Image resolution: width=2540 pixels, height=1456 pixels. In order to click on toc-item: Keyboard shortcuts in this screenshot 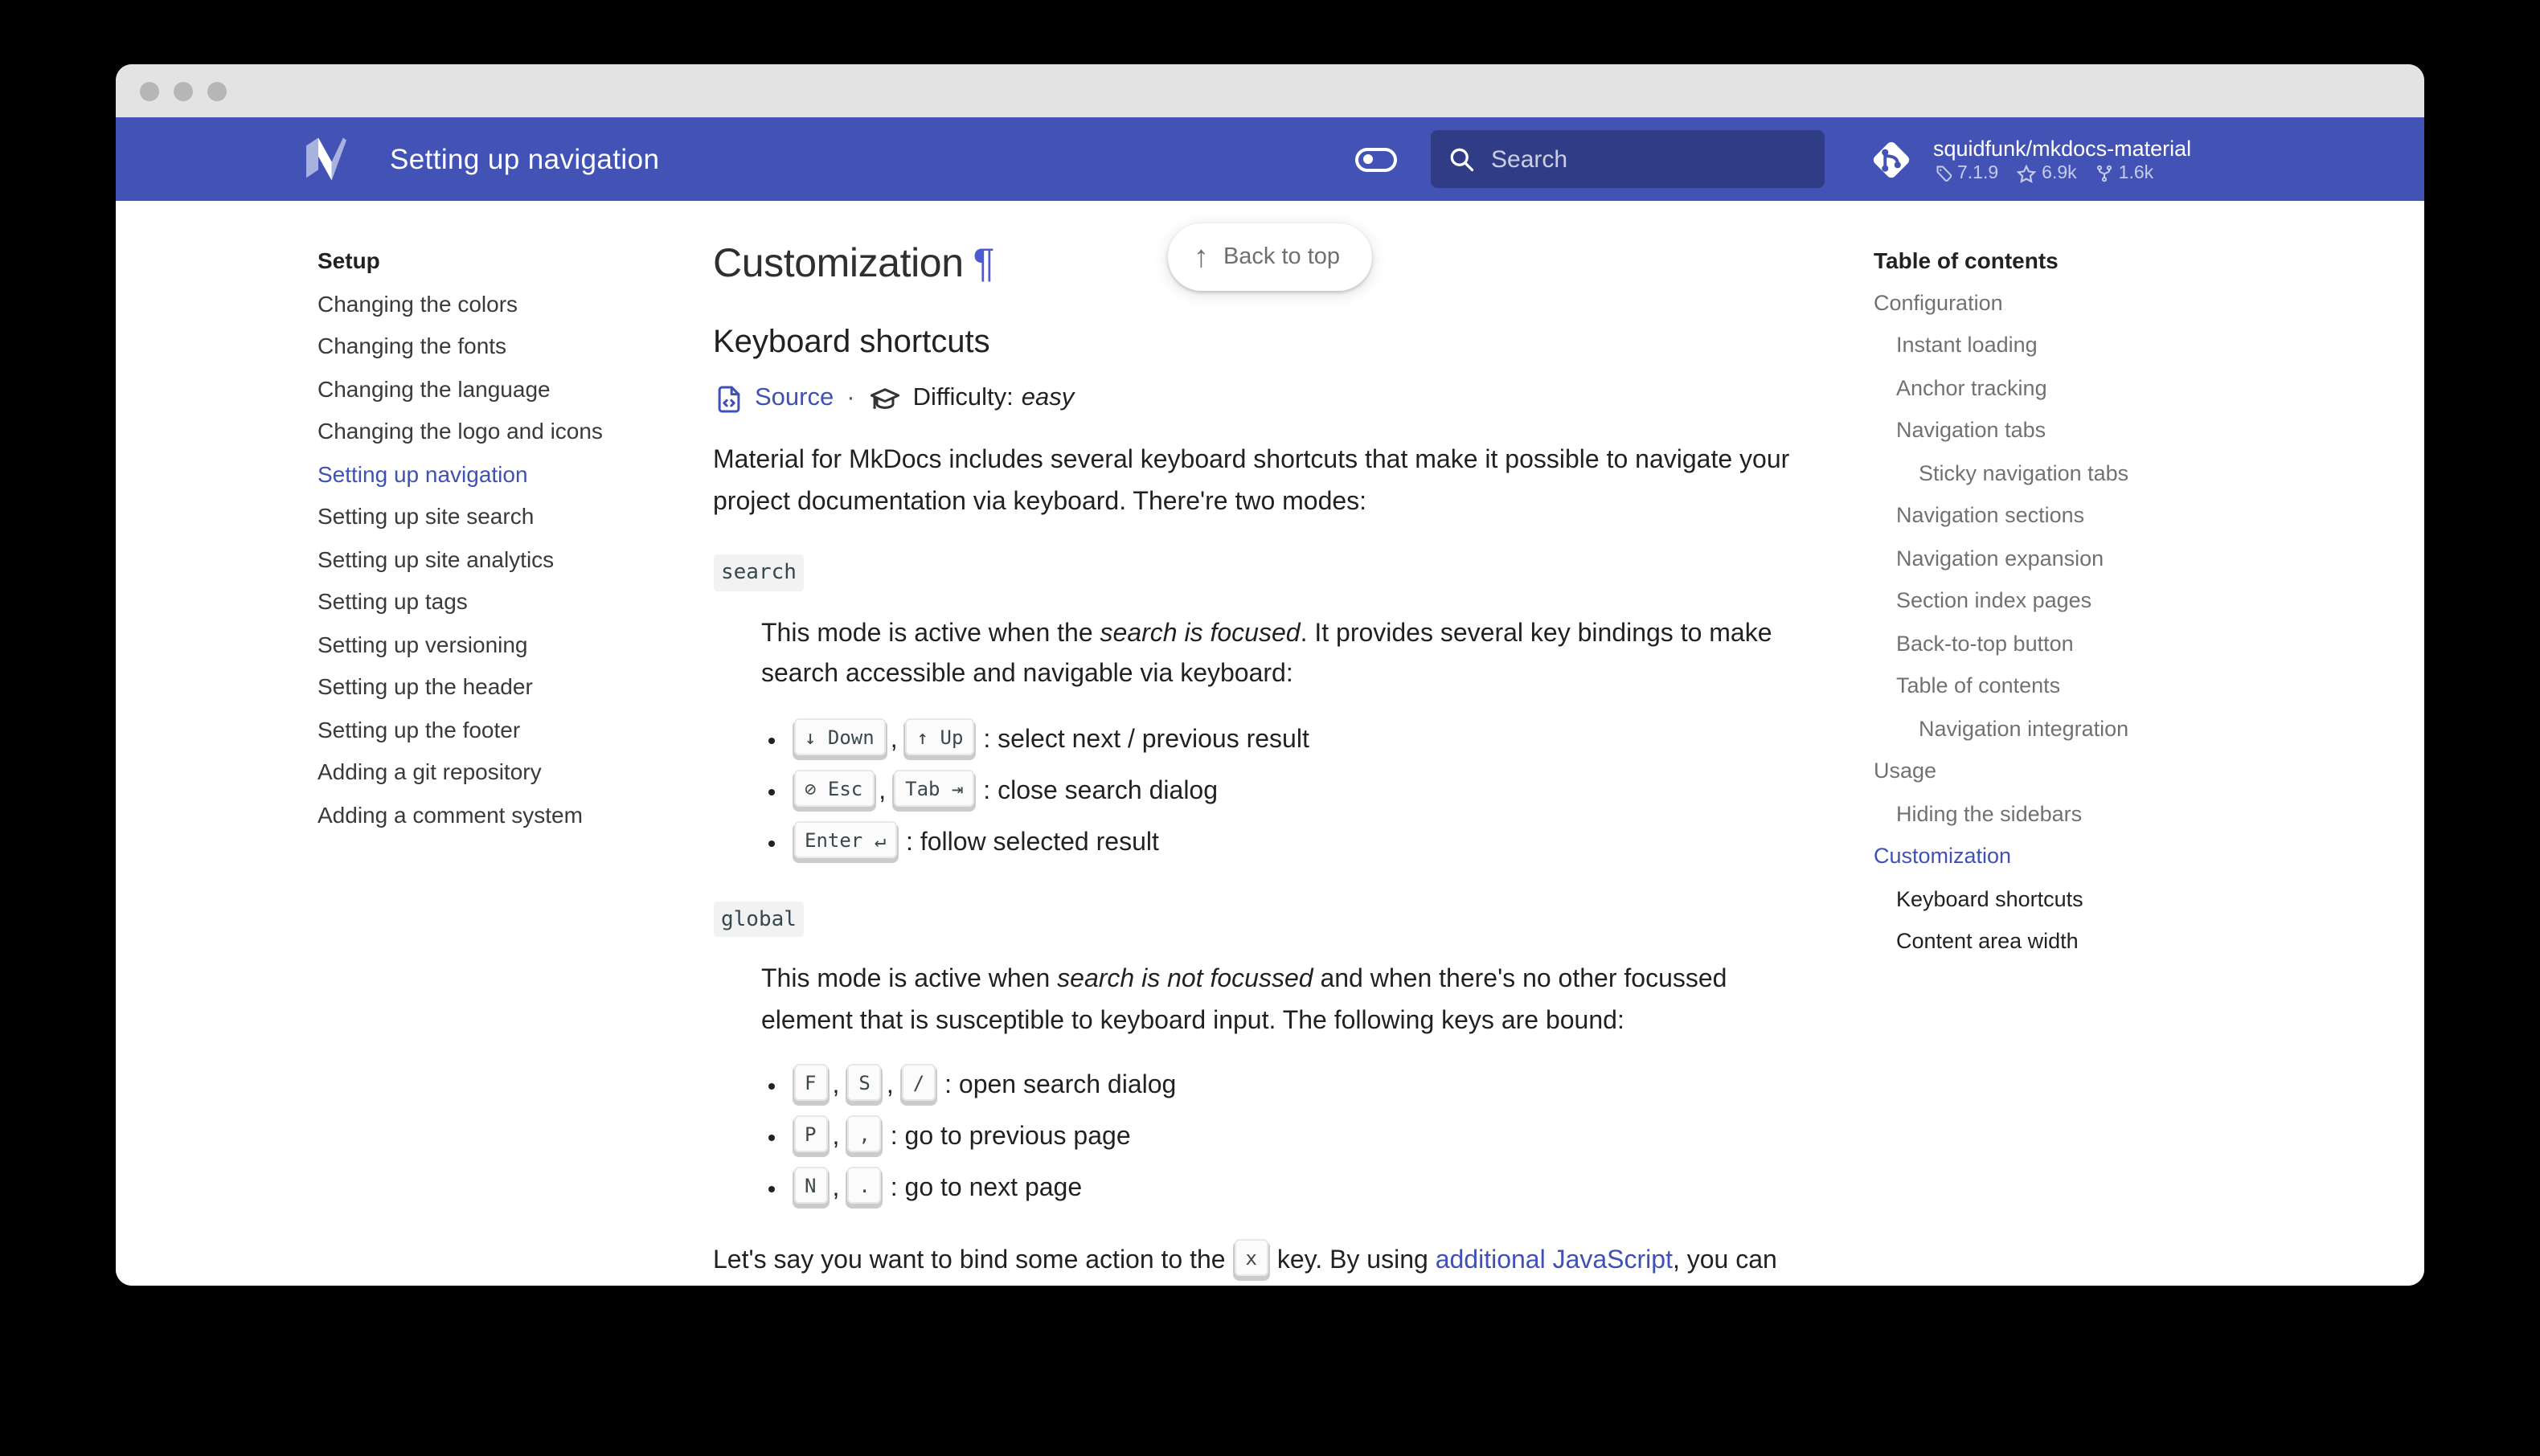, I will do `click(2056, 899)`.